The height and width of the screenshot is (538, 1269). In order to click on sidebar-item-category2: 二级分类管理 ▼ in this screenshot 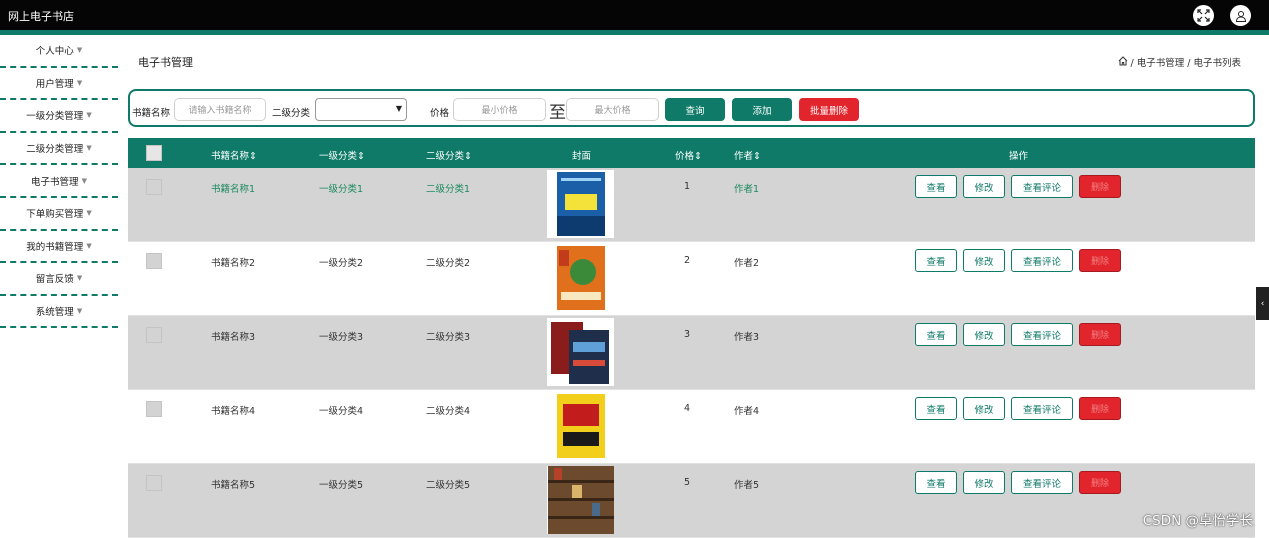, I will do `click(59, 149)`.